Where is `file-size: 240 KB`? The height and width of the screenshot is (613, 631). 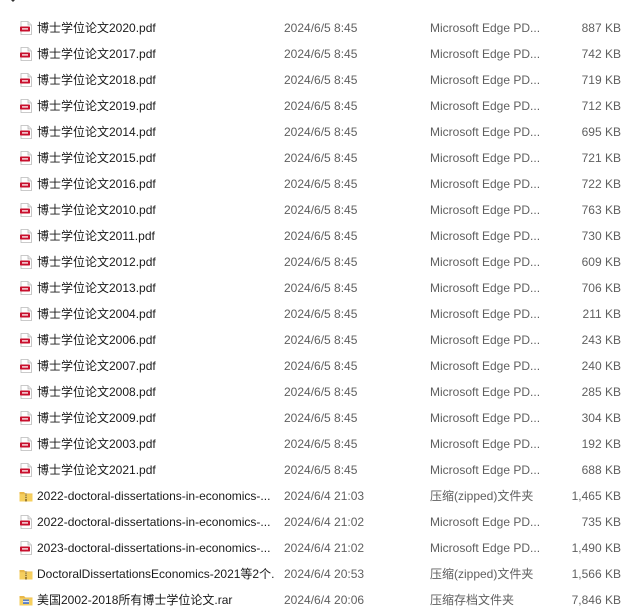
file-size: 240 KB is located at coordinates (601, 366).